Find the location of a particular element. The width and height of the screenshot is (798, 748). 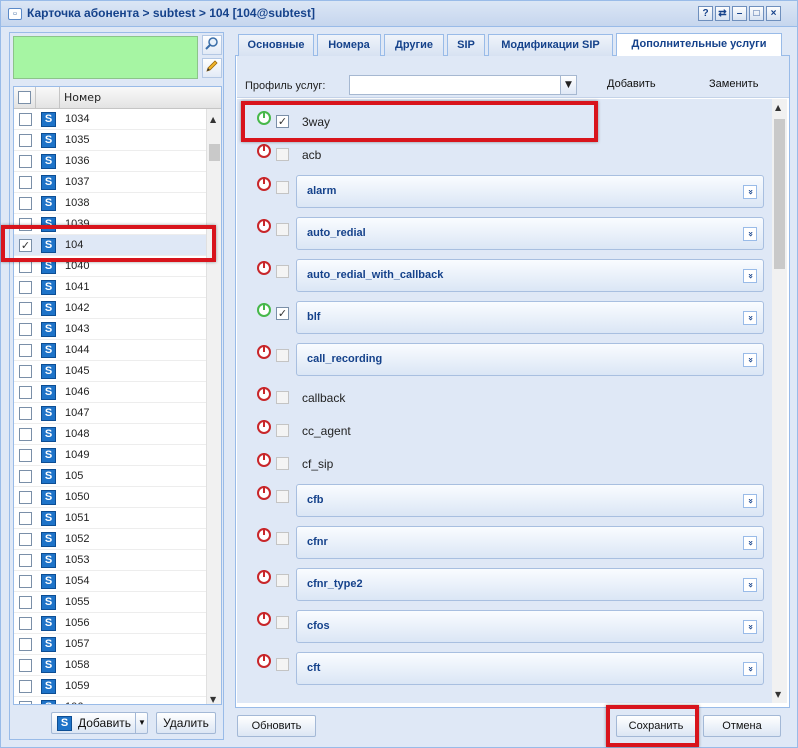

list-item: S 1058 is located at coordinates (111, 665).